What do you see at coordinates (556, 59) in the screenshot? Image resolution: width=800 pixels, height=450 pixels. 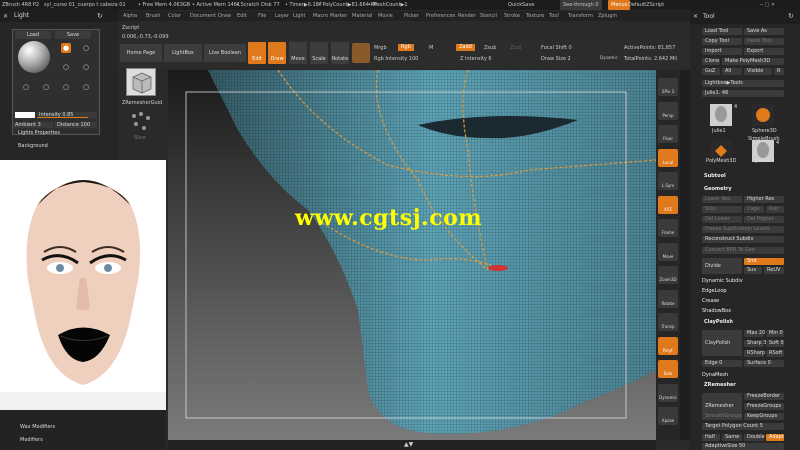 I see `draw-size-slider: Draw Size 2` at bounding box center [556, 59].